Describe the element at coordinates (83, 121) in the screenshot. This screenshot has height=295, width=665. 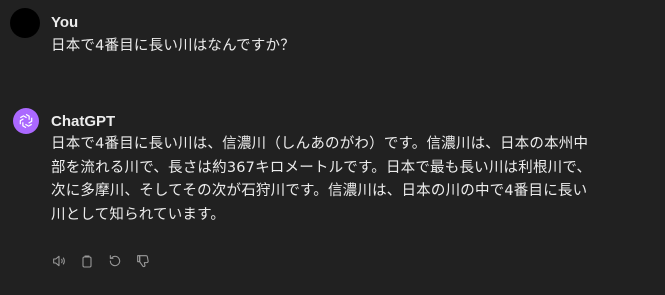
I see `assistant-author-name: ChatGPT` at that location.